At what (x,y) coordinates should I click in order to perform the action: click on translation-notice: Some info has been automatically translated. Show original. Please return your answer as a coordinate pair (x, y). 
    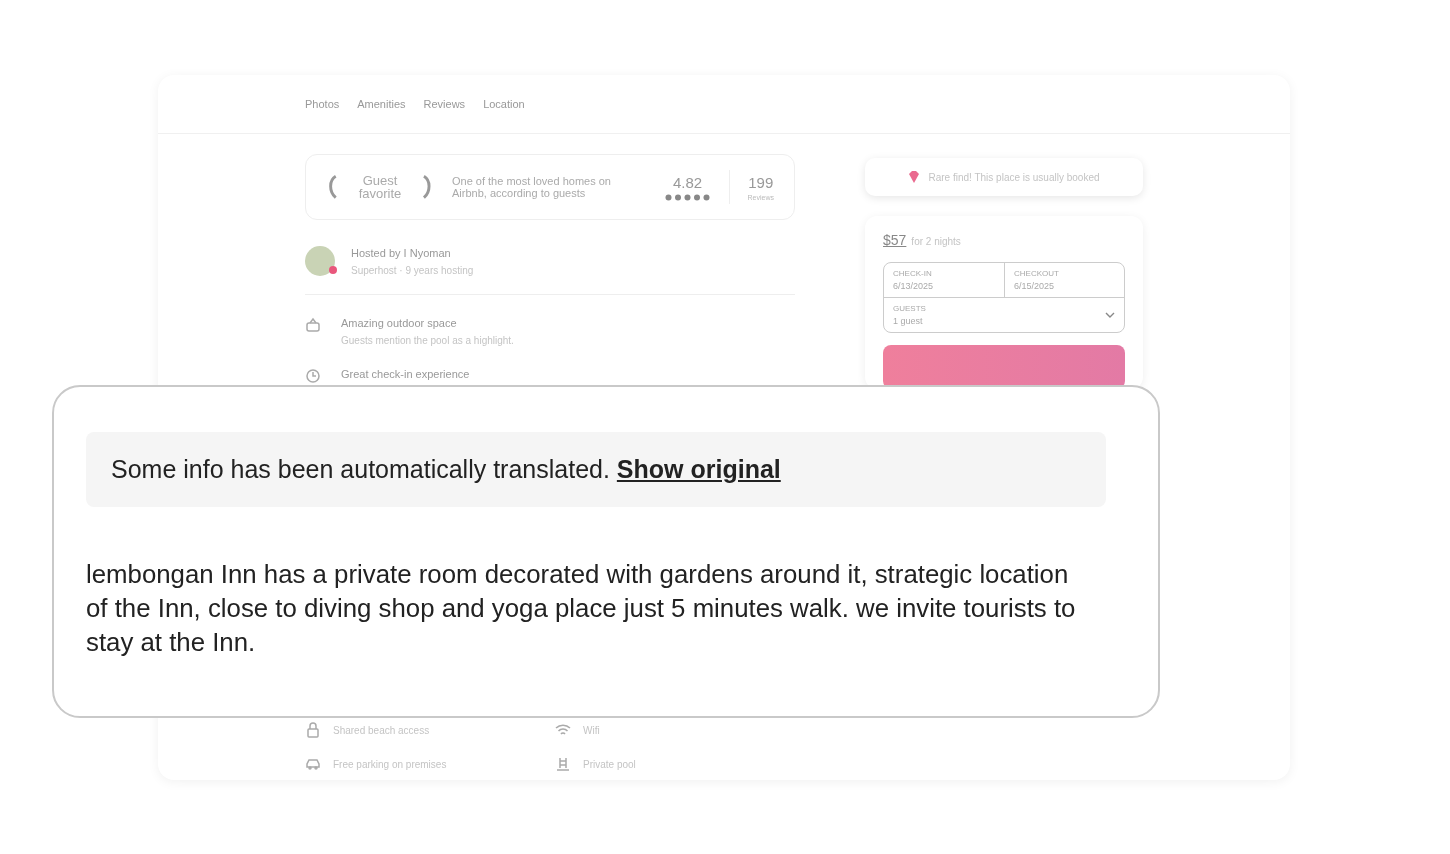
    Looking at the image, I should click on (446, 469).